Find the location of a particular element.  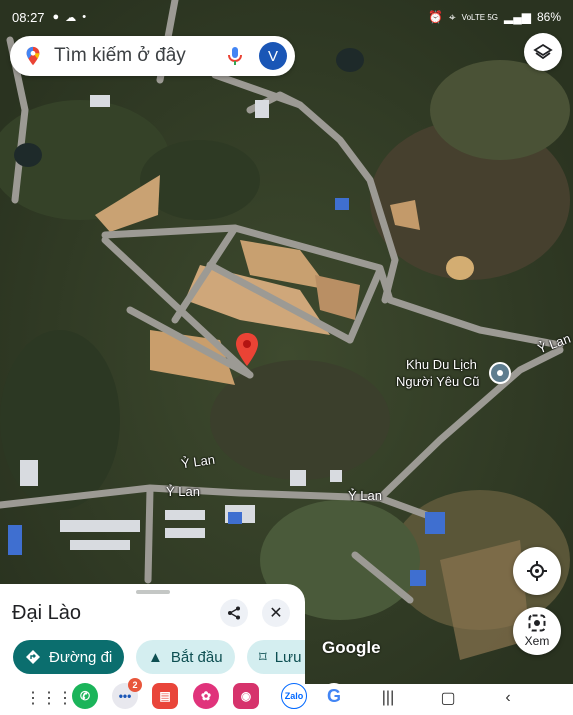

avatar: V is located at coordinates (273, 56).